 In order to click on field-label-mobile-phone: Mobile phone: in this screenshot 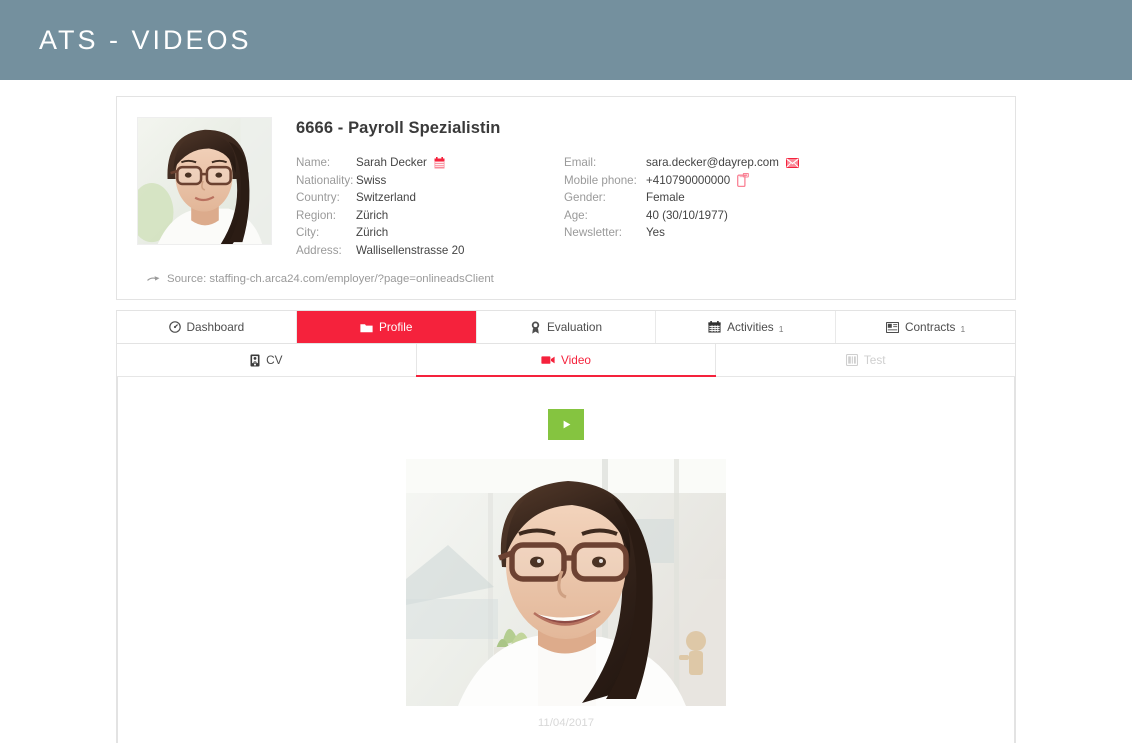, I will do `click(600, 180)`.